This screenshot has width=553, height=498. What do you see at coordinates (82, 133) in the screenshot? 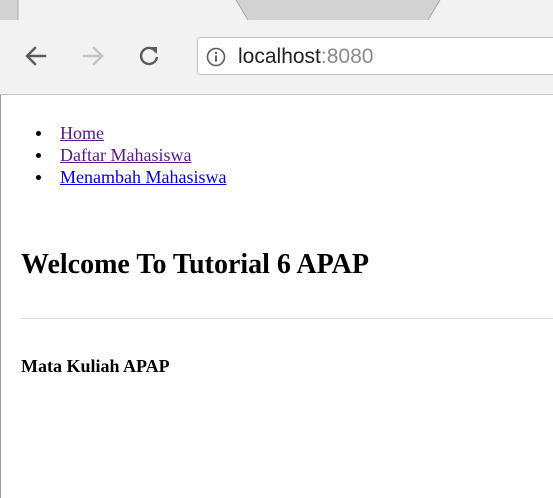
I see `nav-link-home: Home` at bounding box center [82, 133].